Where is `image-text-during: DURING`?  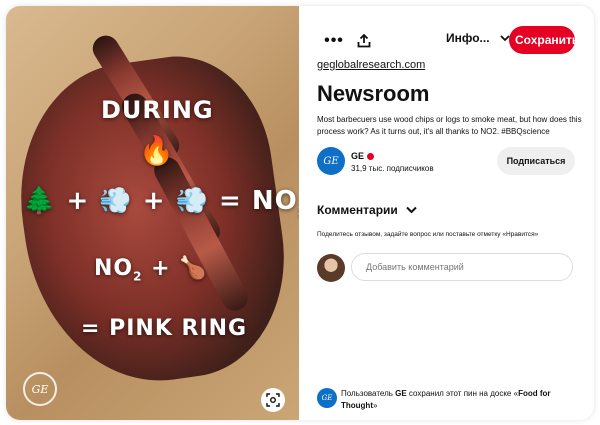 image-text-during: DURING is located at coordinates (157, 110).